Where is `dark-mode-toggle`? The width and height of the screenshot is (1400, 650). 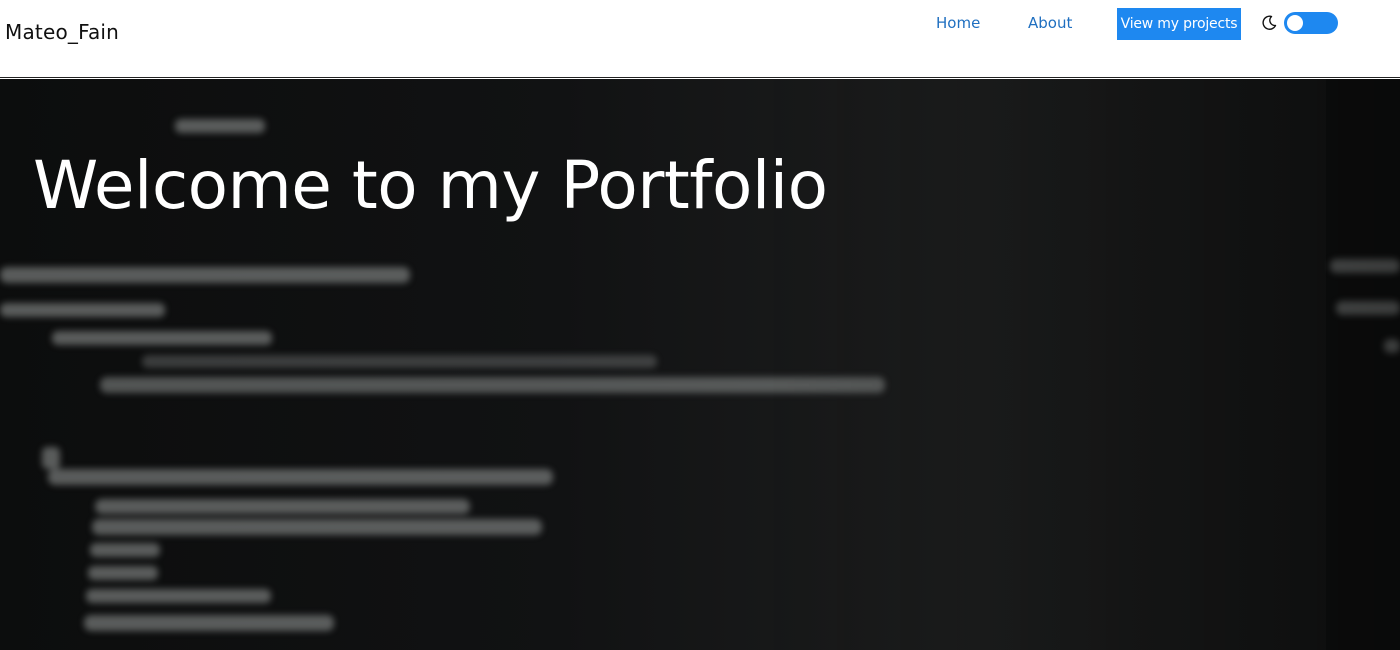 dark-mode-toggle is located at coordinates (1311, 23).